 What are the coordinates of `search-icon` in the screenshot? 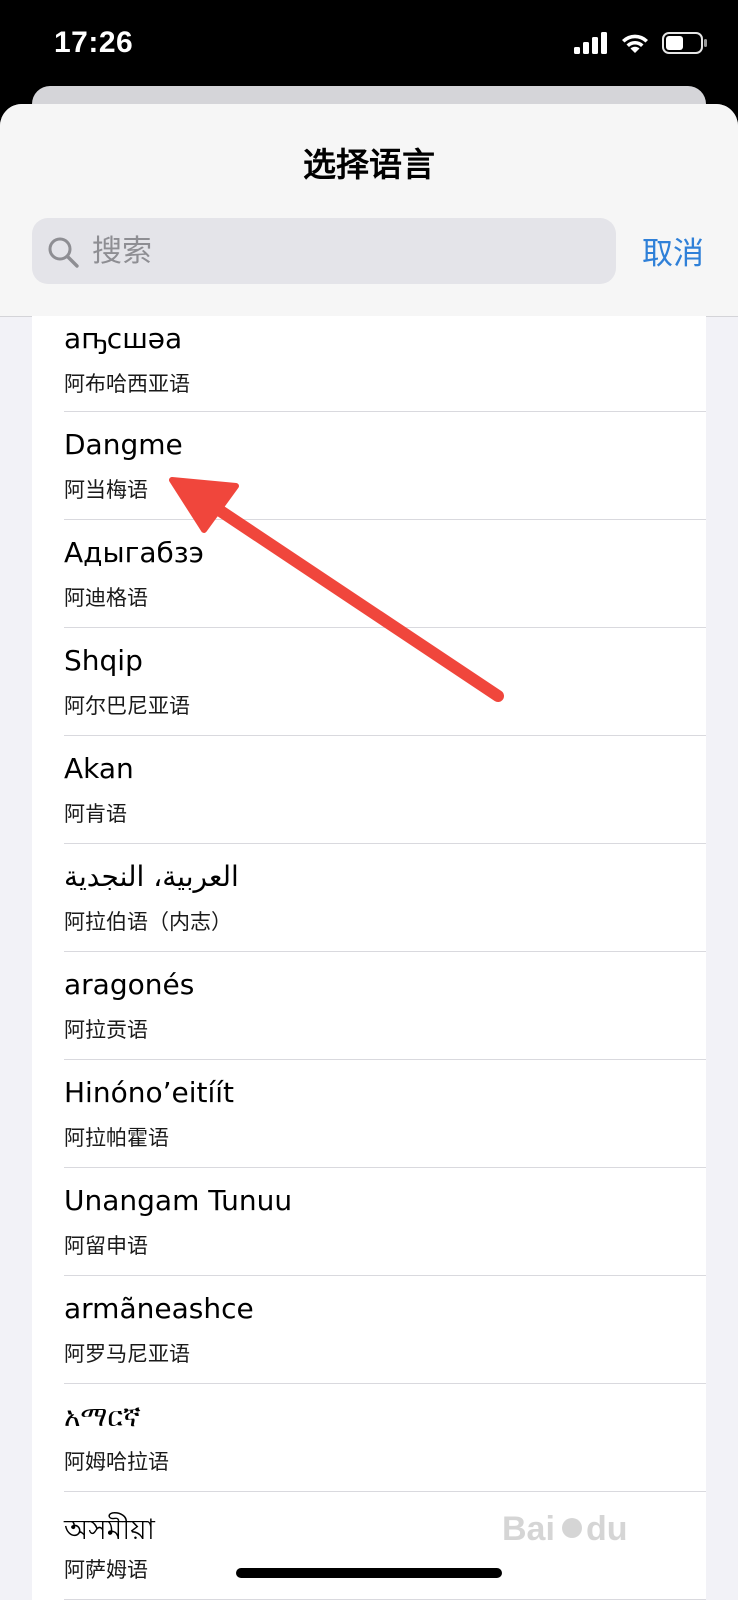 It's located at (63, 252).